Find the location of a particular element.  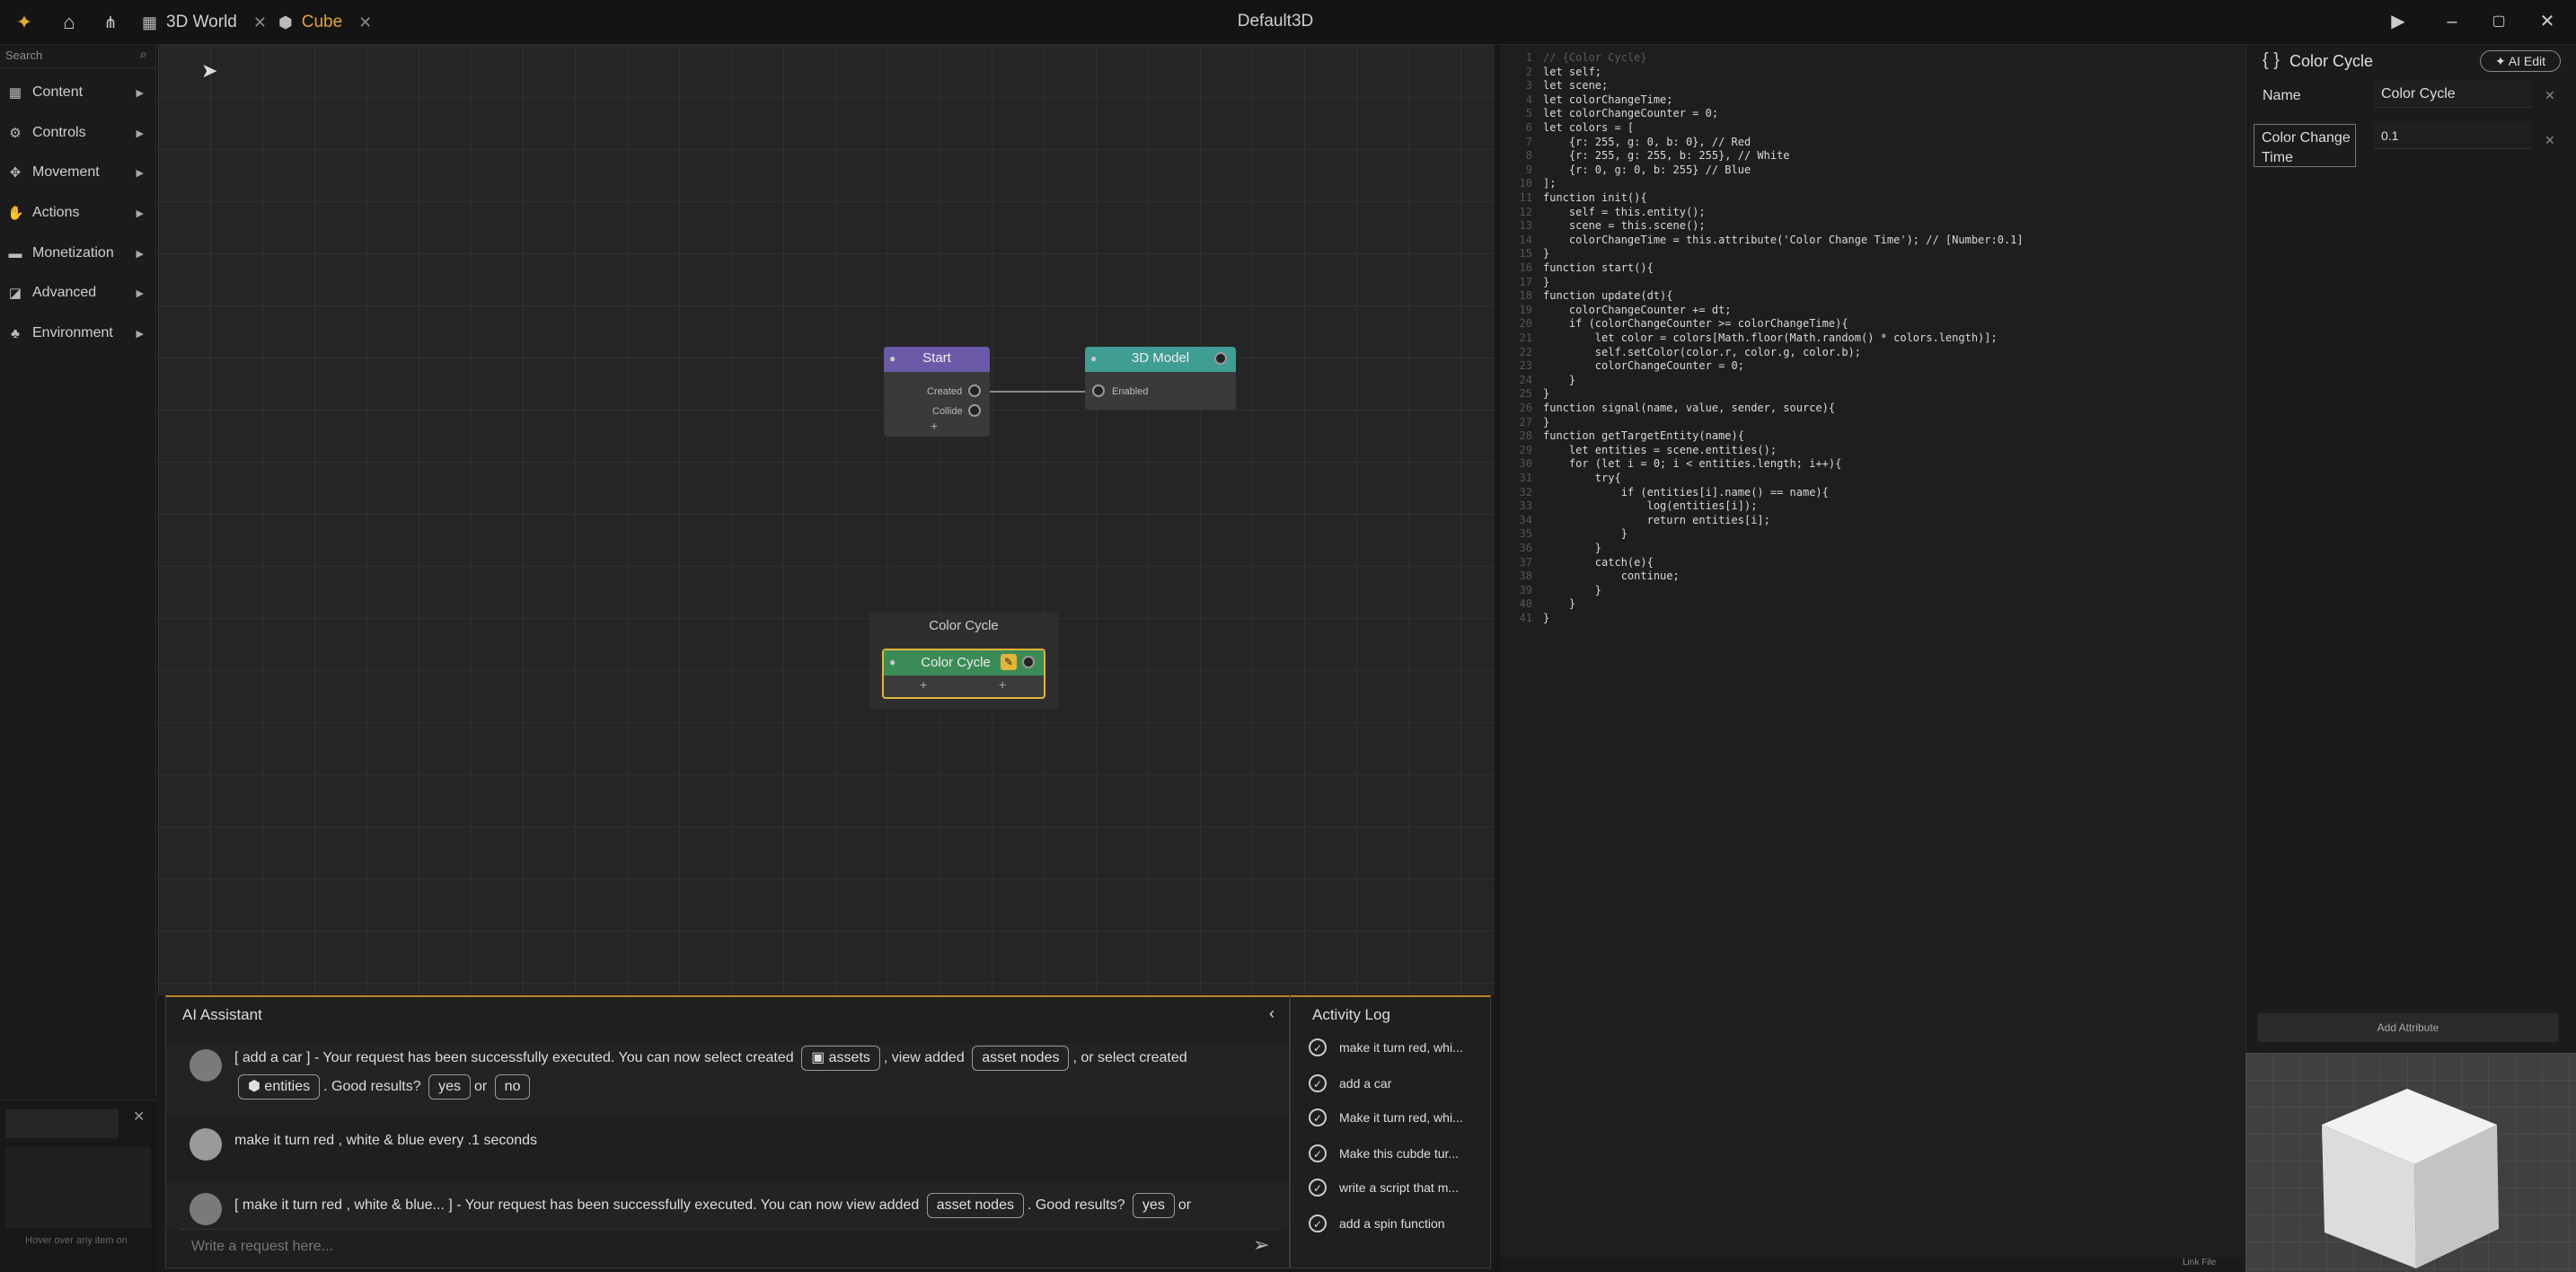

entities-chip: ⬢ entities is located at coordinates (279, 1087).